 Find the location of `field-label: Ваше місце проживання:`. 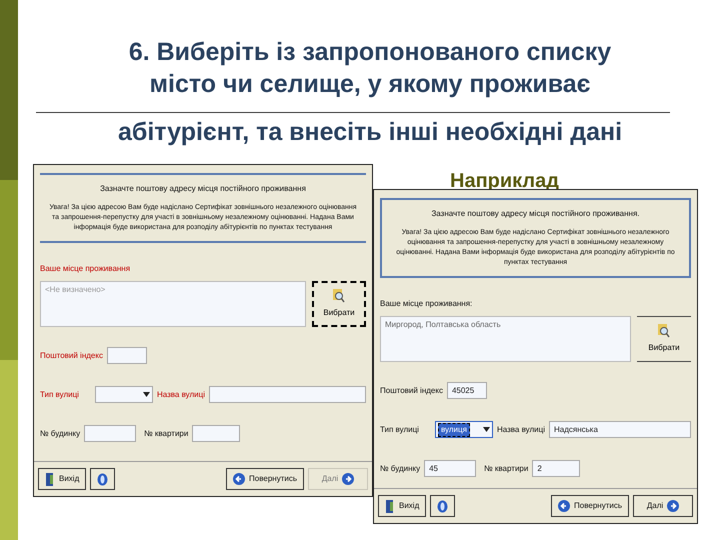

field-label: Ваше місце проживання: is located at coordinates (427, 304).